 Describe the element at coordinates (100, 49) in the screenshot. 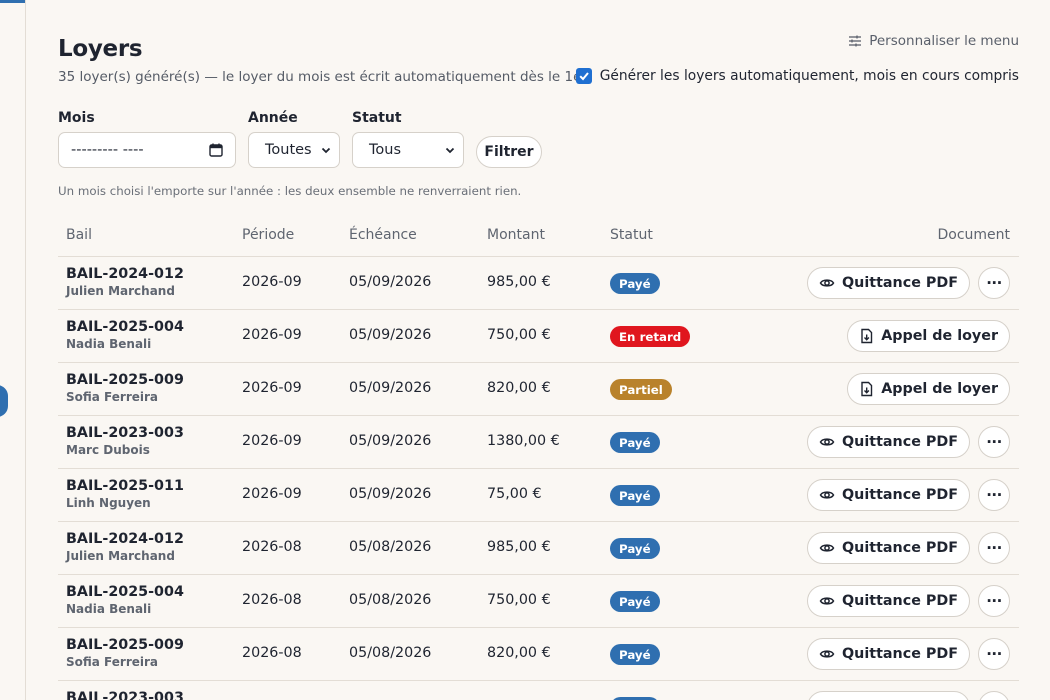

I see `page-title: Loyers` at that location.